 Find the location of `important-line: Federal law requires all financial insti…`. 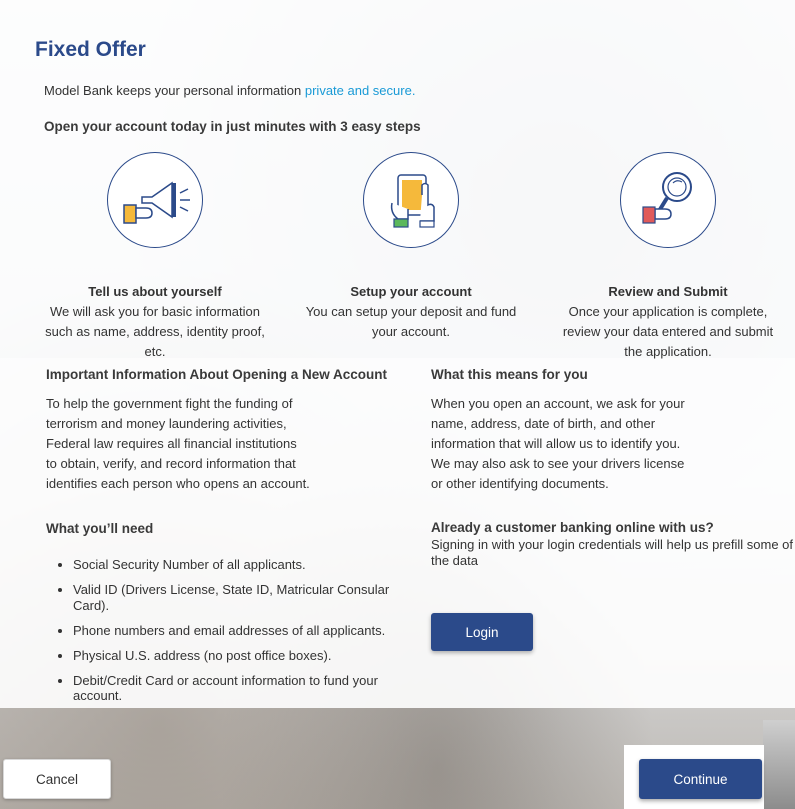

important-line: Federal law requires all financial insti… is located at coordinates (171, 443).